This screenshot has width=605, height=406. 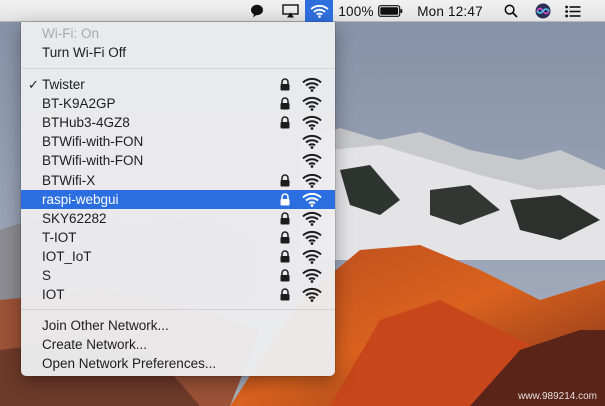 I want to click on network-name: SKY62282, so click(x=74, y=218).